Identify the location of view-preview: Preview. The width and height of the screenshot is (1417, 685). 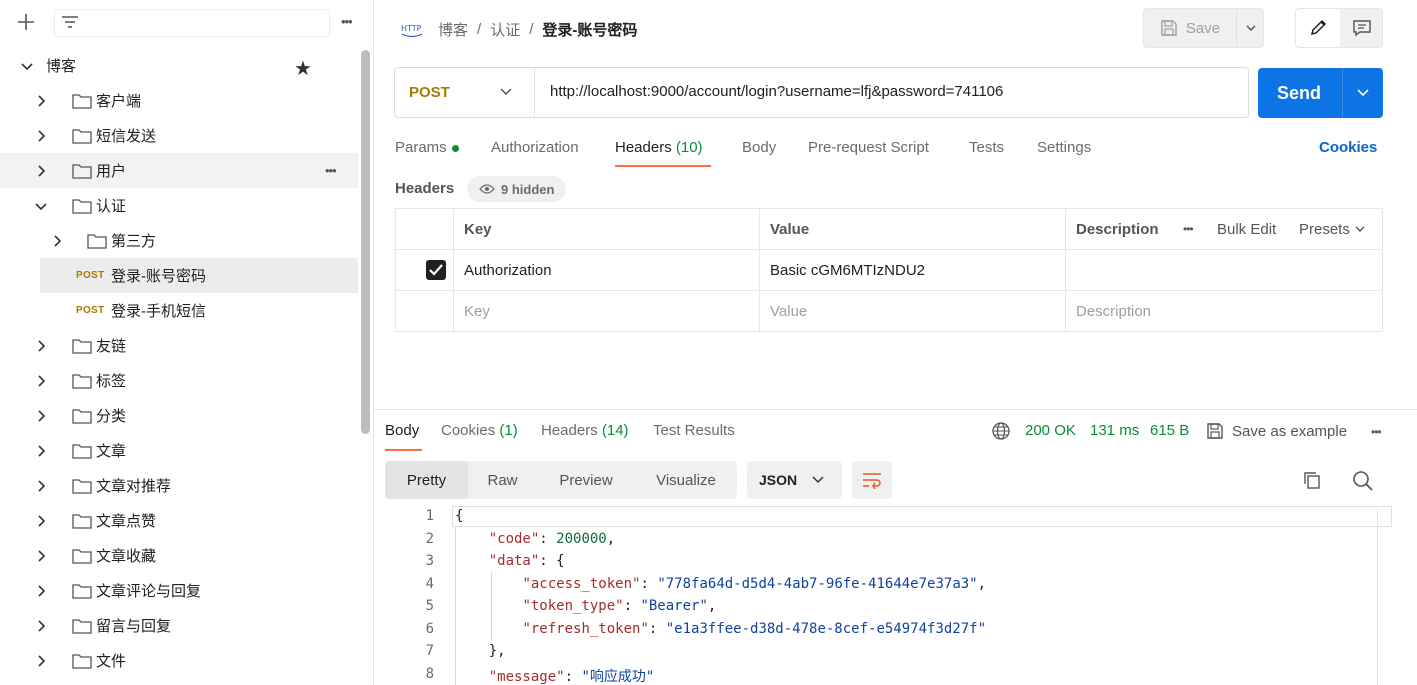
(586, 480).